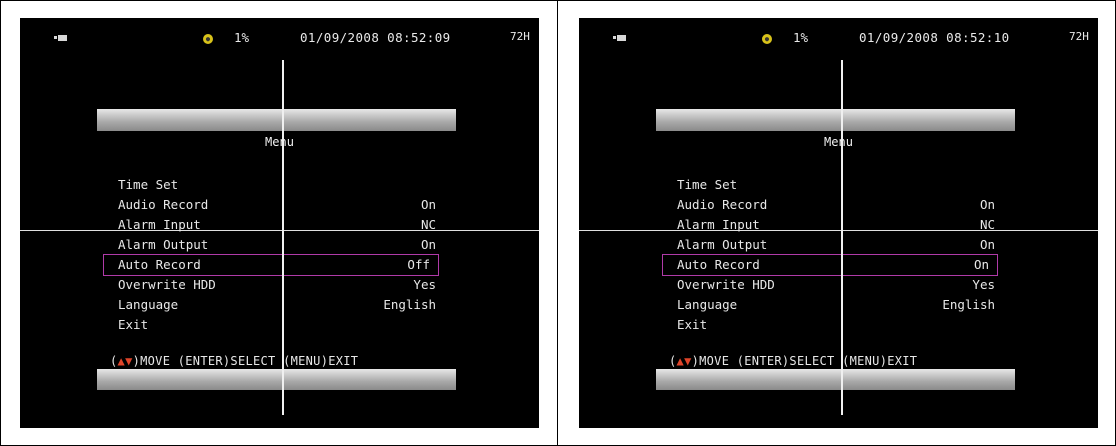  I want to click on menu-item-auto-record: Auto Record On, so click(830, 265).